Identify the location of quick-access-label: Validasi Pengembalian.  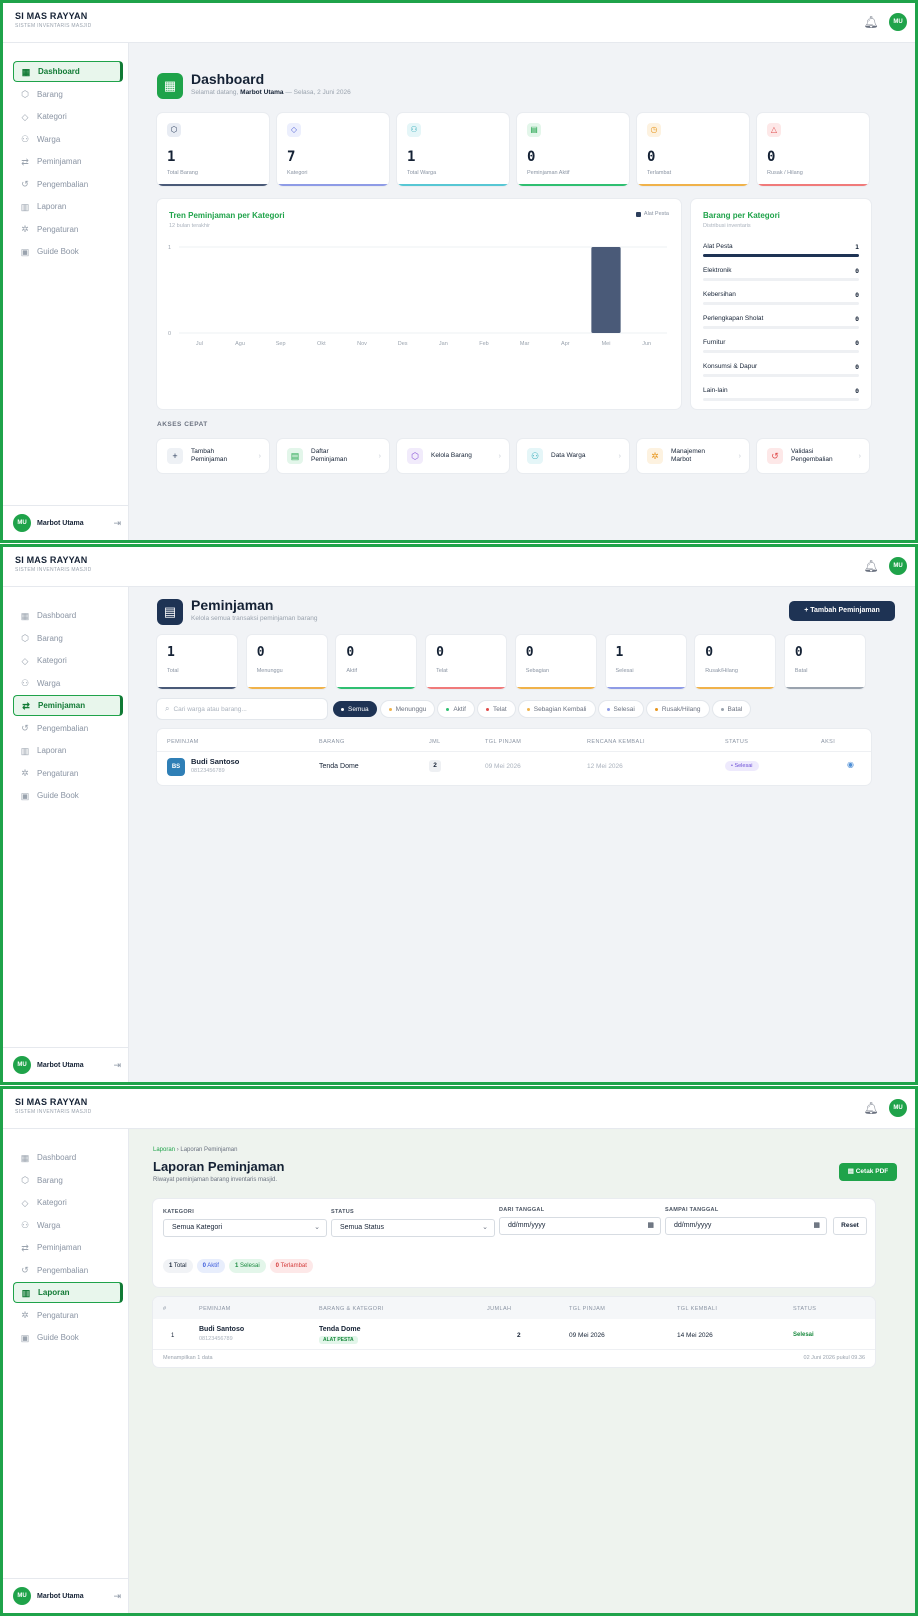
(812, 455).